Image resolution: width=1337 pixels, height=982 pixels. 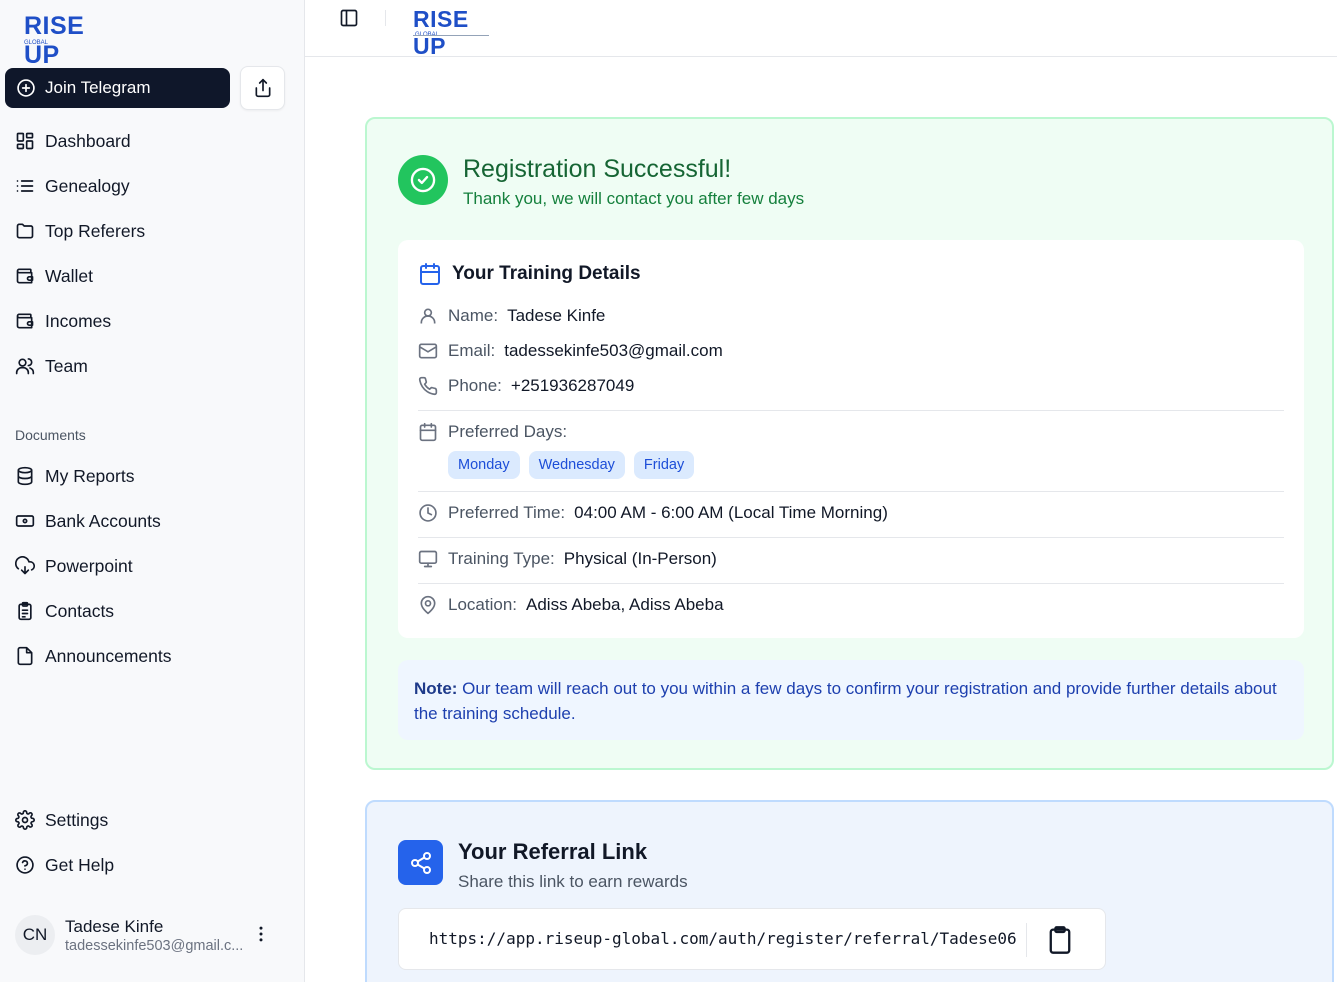 I want to click on sidebar-item-label: Dashboard, so click(x=88, y=140).